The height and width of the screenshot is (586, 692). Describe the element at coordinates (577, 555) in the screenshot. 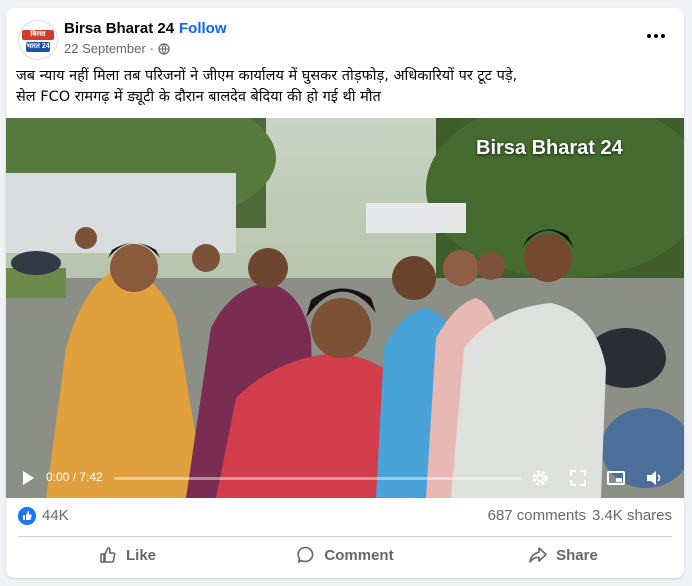

I see `share-label: Share` at that location.